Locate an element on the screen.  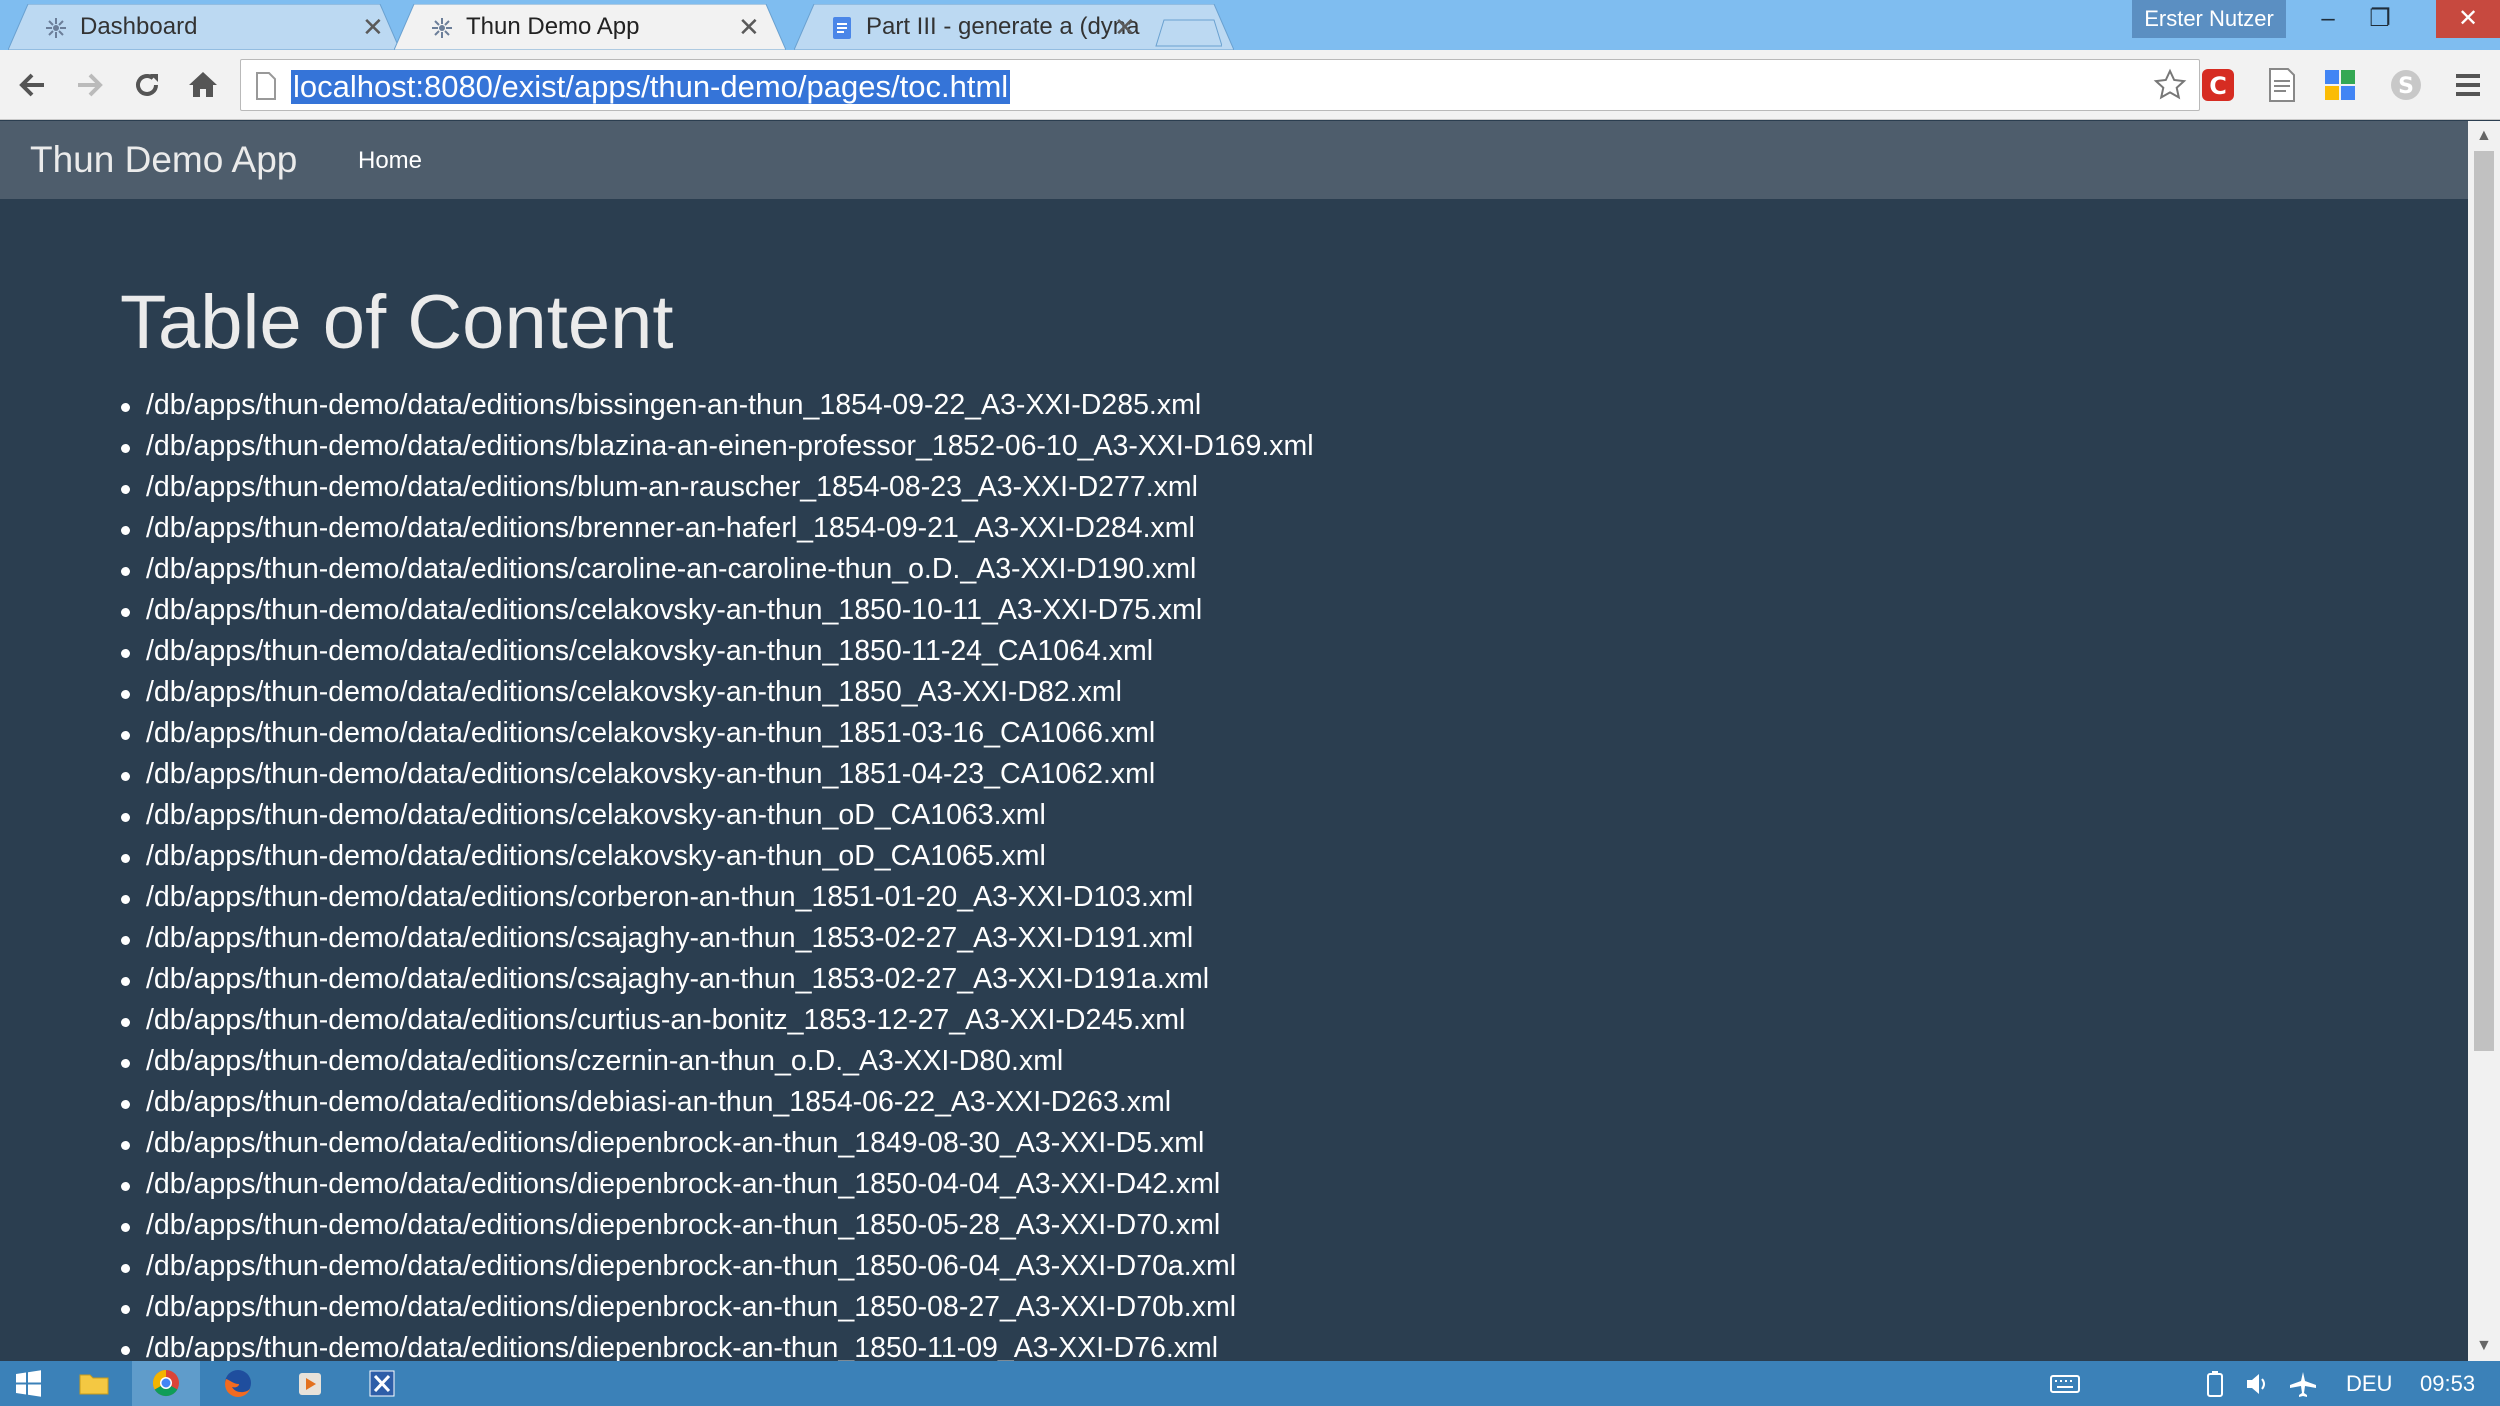
page-icon is located at coordinates (266, 86).